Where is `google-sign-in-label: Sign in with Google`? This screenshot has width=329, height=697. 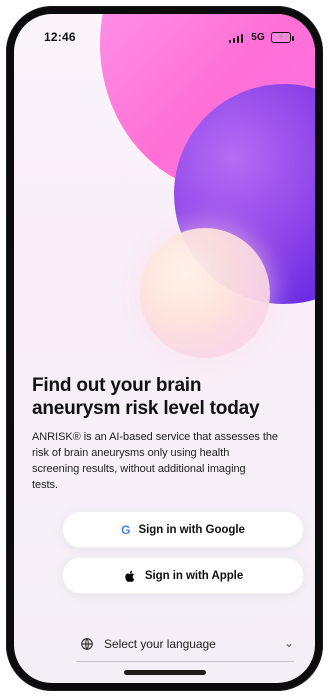 google-sign-in-label: Sign in with Google is located at coordinates (191, 529).